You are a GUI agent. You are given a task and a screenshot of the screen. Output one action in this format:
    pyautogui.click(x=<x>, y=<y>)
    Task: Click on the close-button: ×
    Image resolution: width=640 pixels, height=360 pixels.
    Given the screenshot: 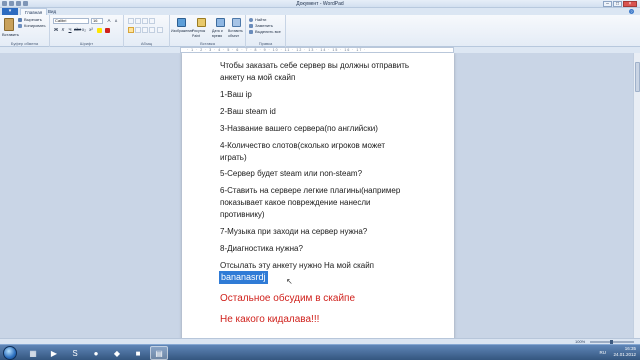 What is the action you would take?
    pyautogui.click(x=630, y=4)
    